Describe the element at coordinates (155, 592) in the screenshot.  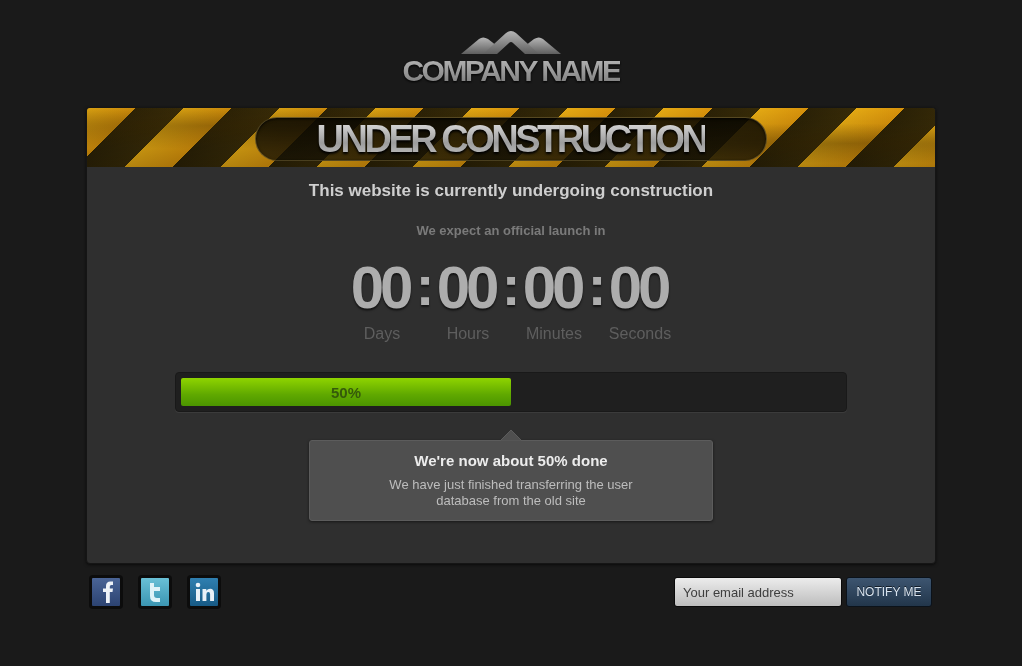
I see `twitter-icon` at that location.